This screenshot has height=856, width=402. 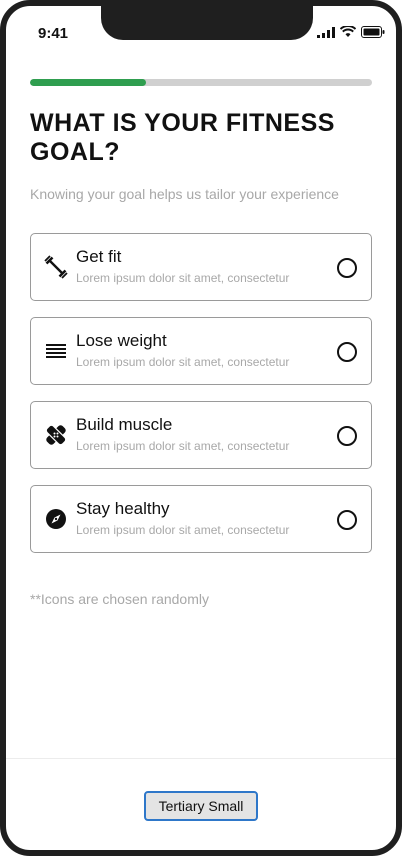 I want to click on footer-divider, so click(x=201, y=758).